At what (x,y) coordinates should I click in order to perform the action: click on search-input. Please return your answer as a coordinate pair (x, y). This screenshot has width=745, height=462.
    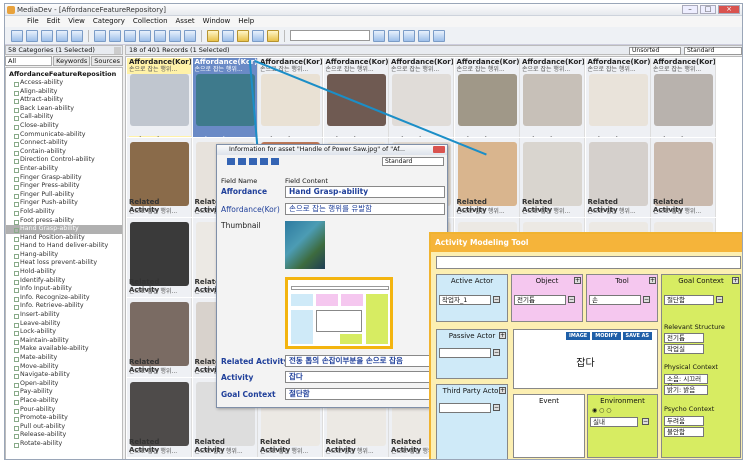
    Looking at the image, I should click on (330, 35).